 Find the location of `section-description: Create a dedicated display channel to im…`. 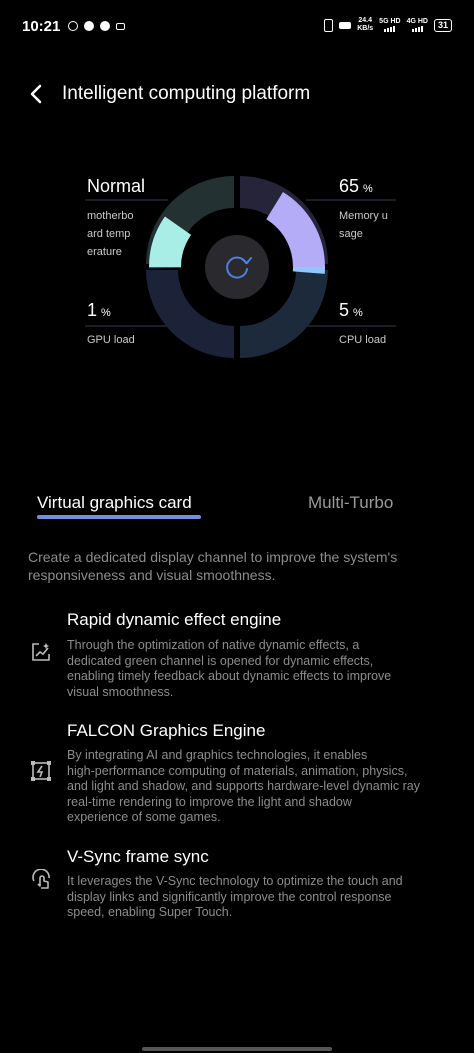

section-description: Create a dedicated display channel to im… is located at coordinates (213, 566).